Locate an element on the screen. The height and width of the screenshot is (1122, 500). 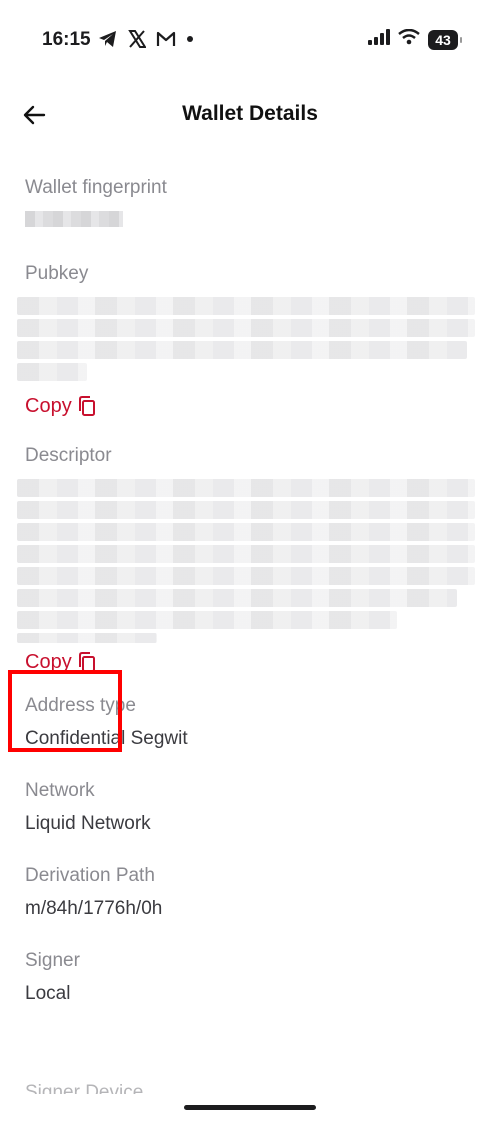
pubkey-section: Pubkey Copy is located at coordinates (246, 341).